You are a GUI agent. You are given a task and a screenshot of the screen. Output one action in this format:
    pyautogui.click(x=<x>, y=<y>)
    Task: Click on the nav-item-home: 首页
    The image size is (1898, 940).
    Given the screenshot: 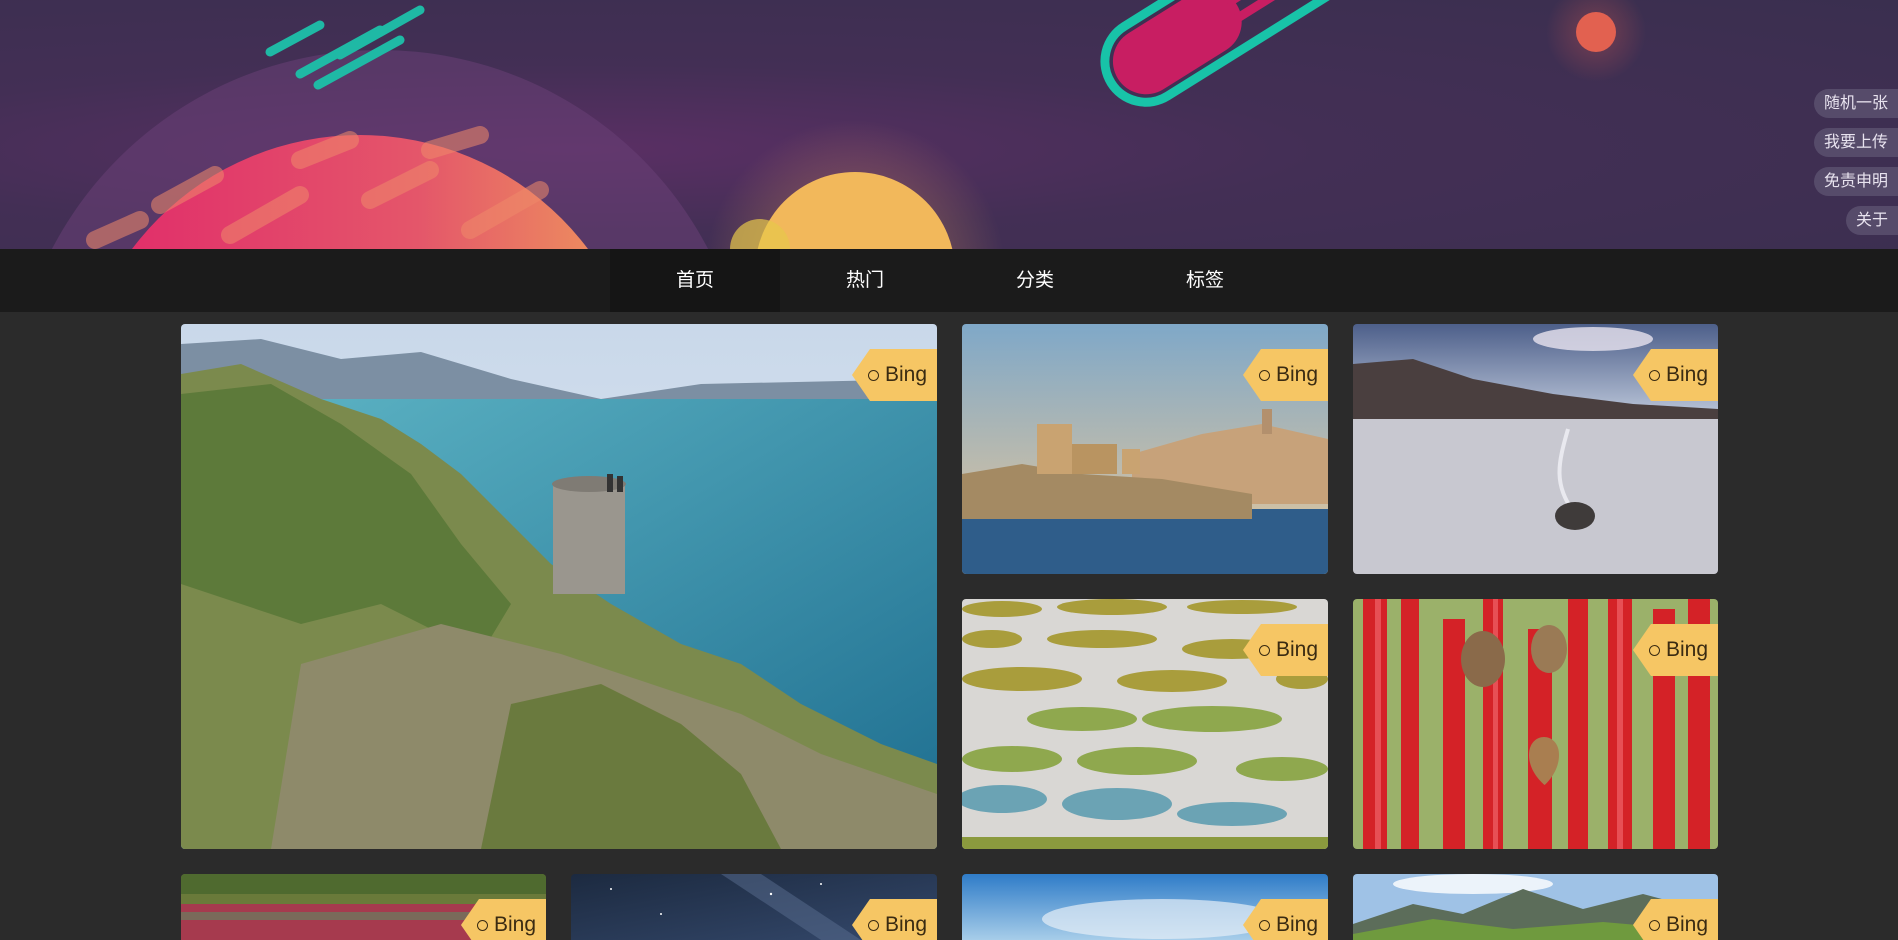 What is the action you would take?
    pyautogui.click(x=695, y=280)
    